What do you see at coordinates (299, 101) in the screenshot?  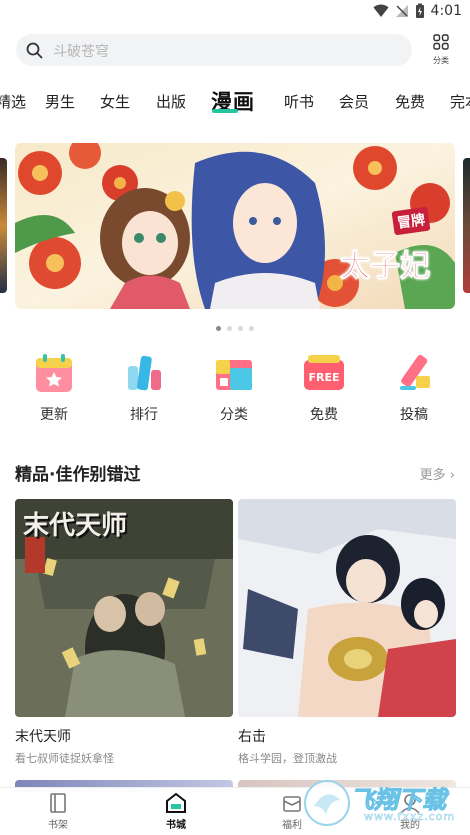 I see `tab-audiobooks: 听书` at bounding box center [299, 101].